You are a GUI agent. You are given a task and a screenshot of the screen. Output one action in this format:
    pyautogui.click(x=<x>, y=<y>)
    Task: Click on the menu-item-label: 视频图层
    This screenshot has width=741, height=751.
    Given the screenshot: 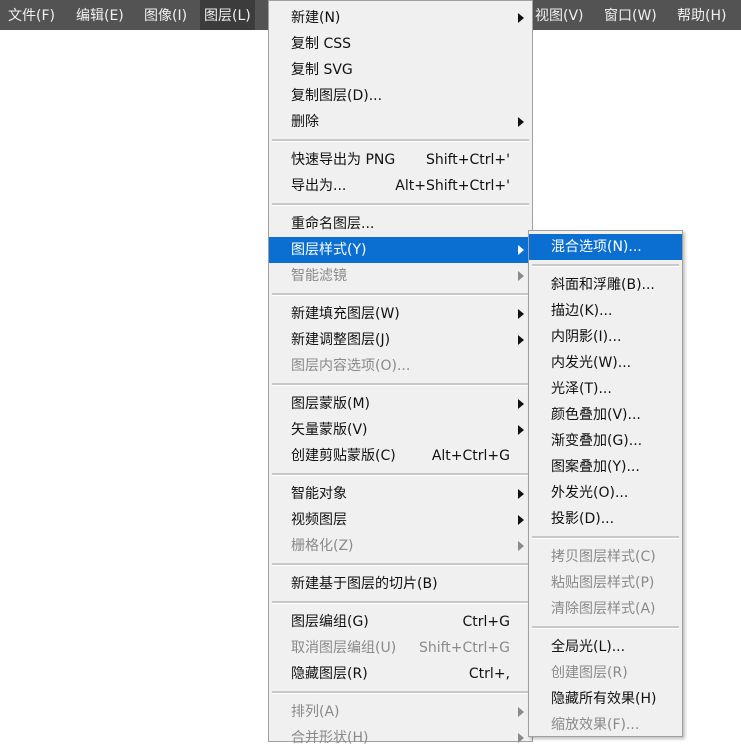 What is the action you would take?
    pyautogui.click(x=319, y=520)
    